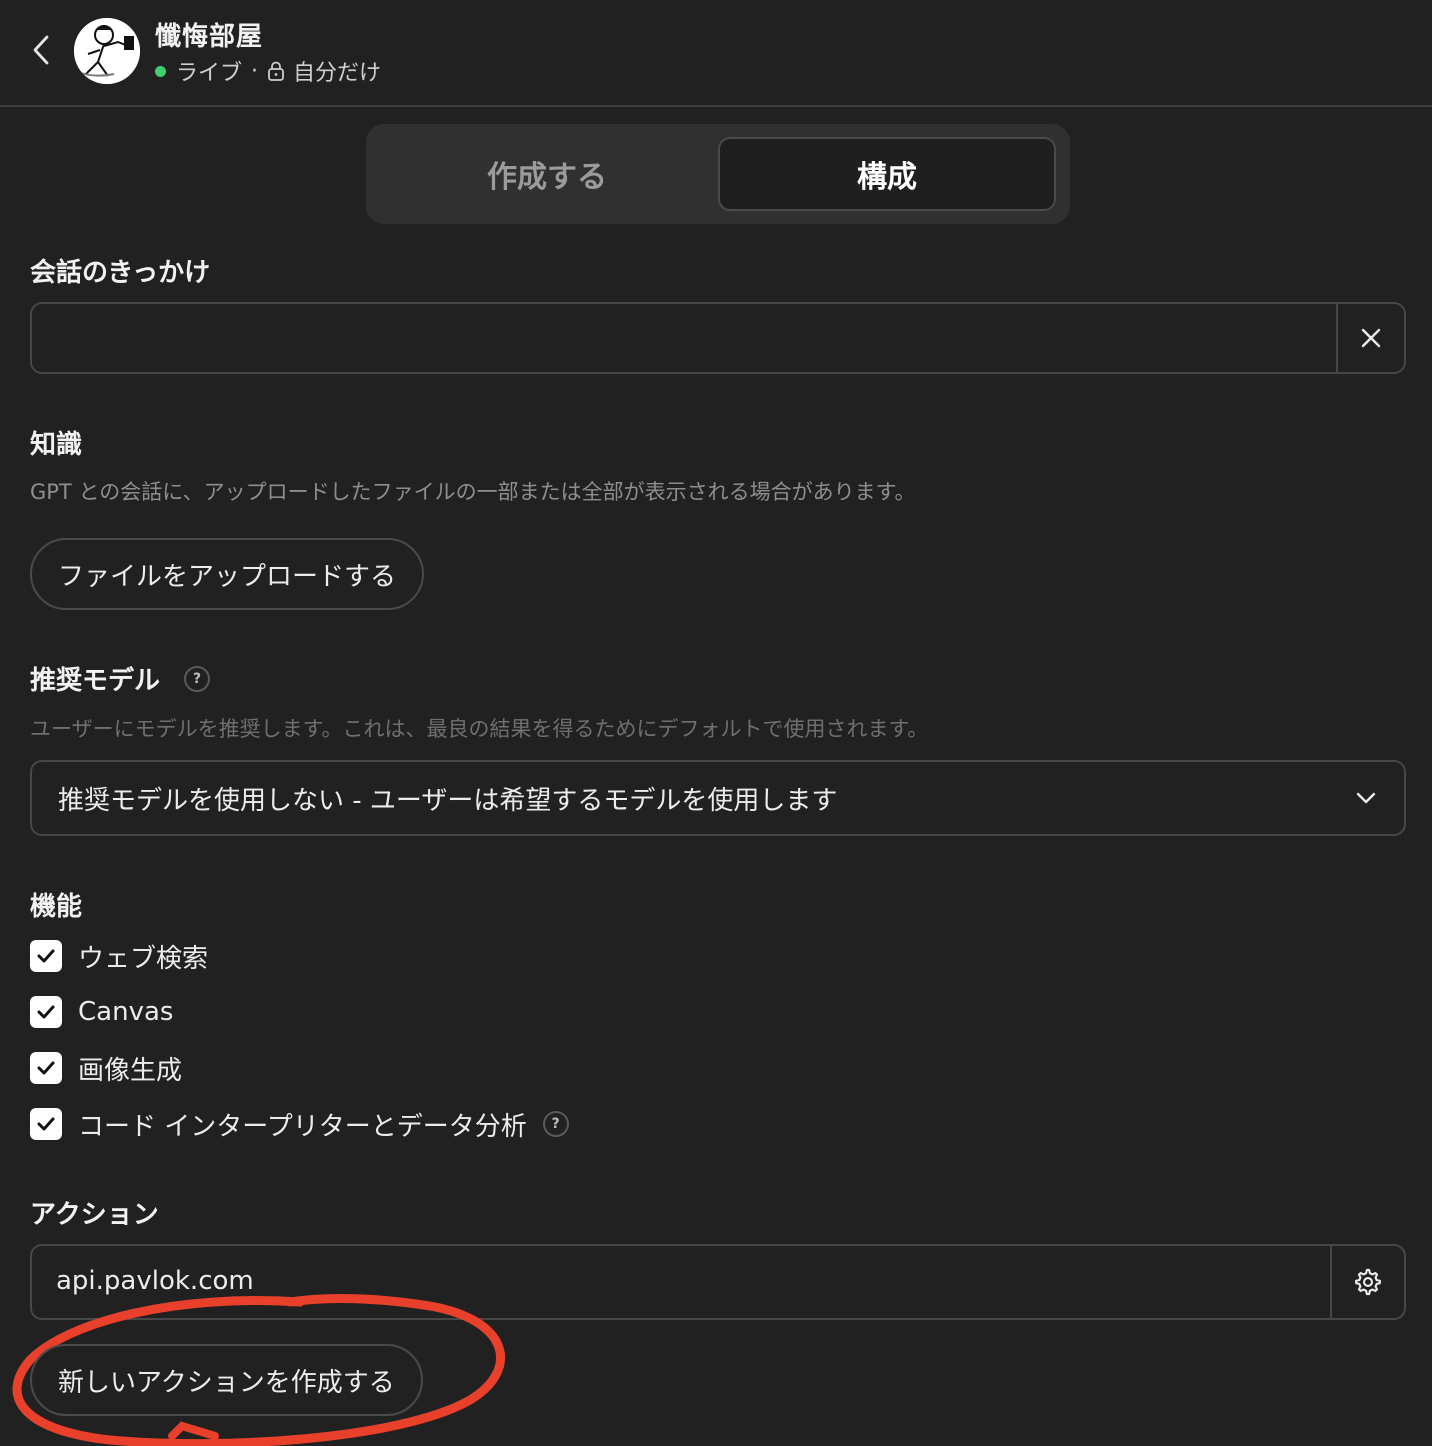 This screenshot has height=1446, width=1432. I want to click on back-button, so click(42, 50).